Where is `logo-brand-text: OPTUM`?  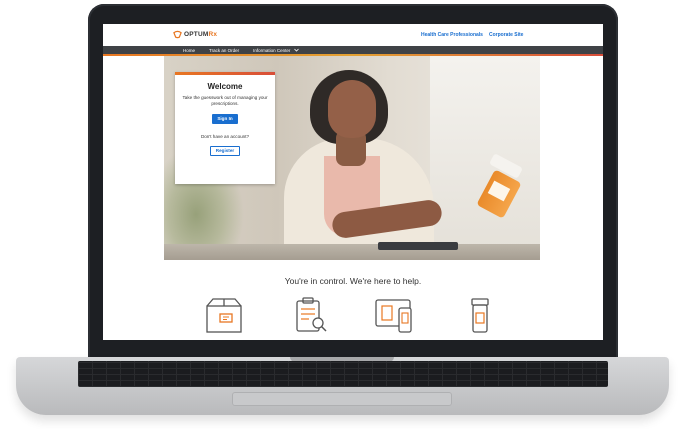
logo-brand-text: OPTUM is located at coordinates (196, 34).